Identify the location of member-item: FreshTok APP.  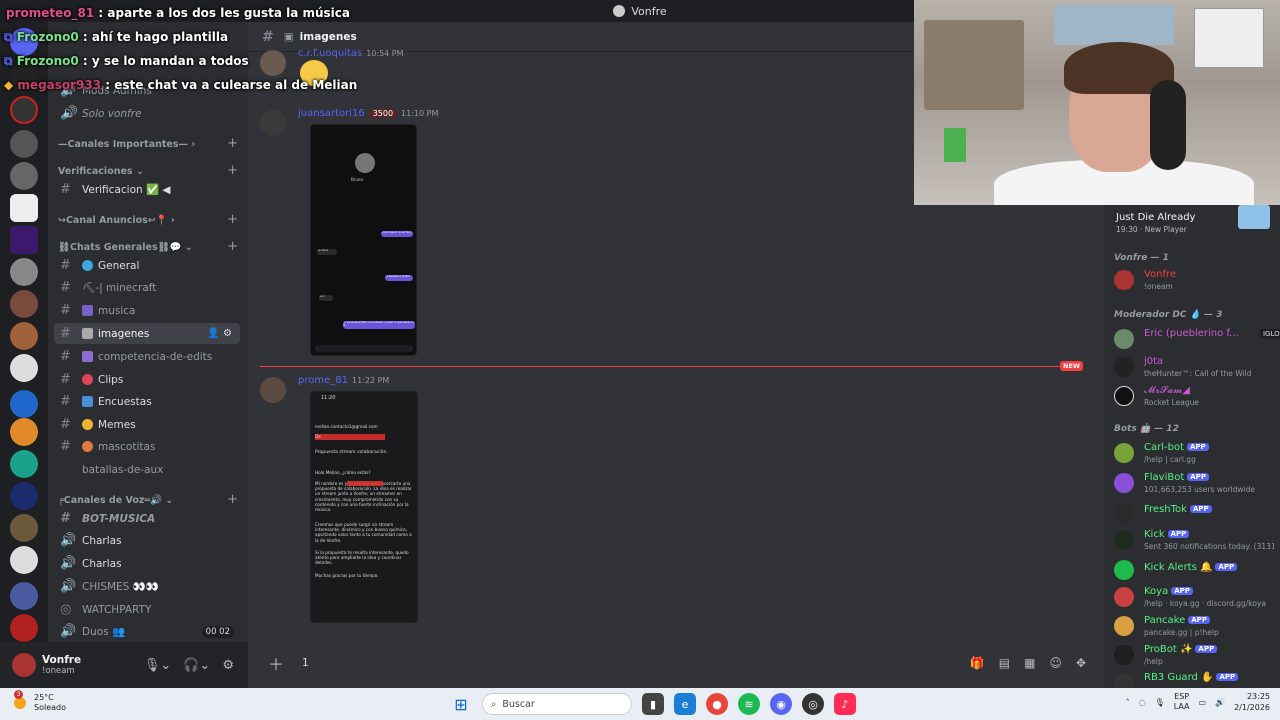
(1195, 516).